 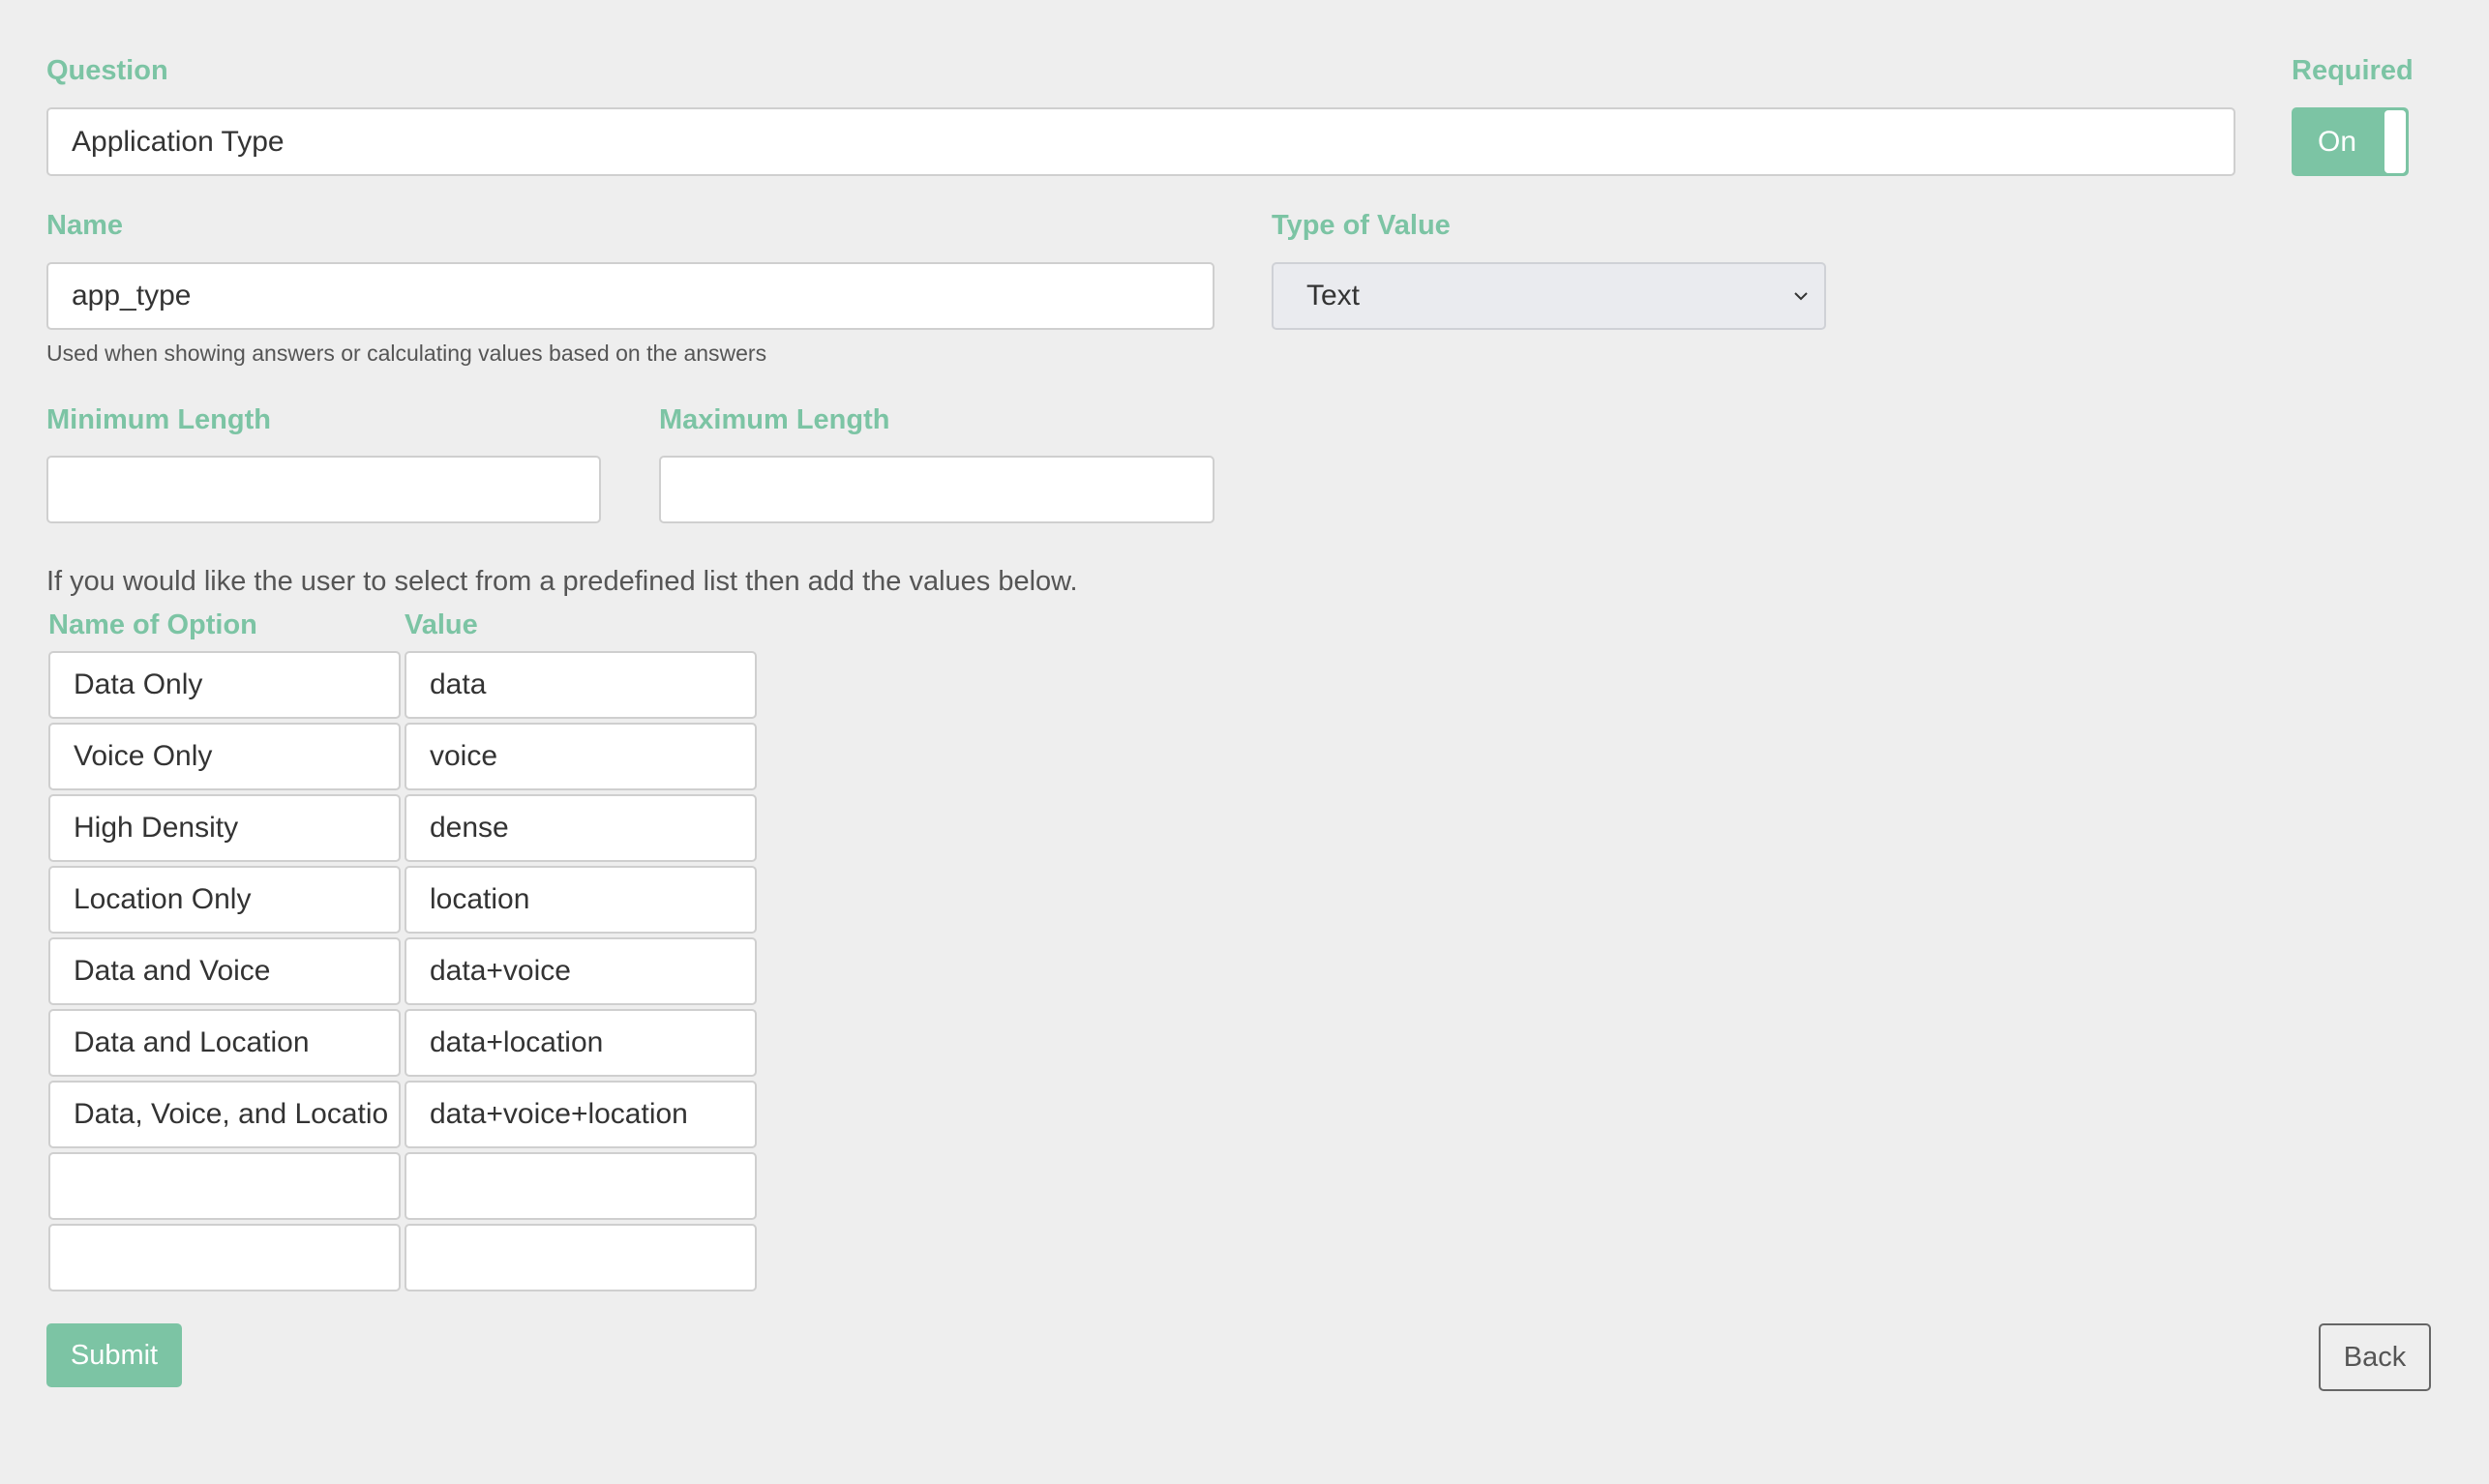 I want to click on submit-button: Submit, so click(x=114, y=1355).